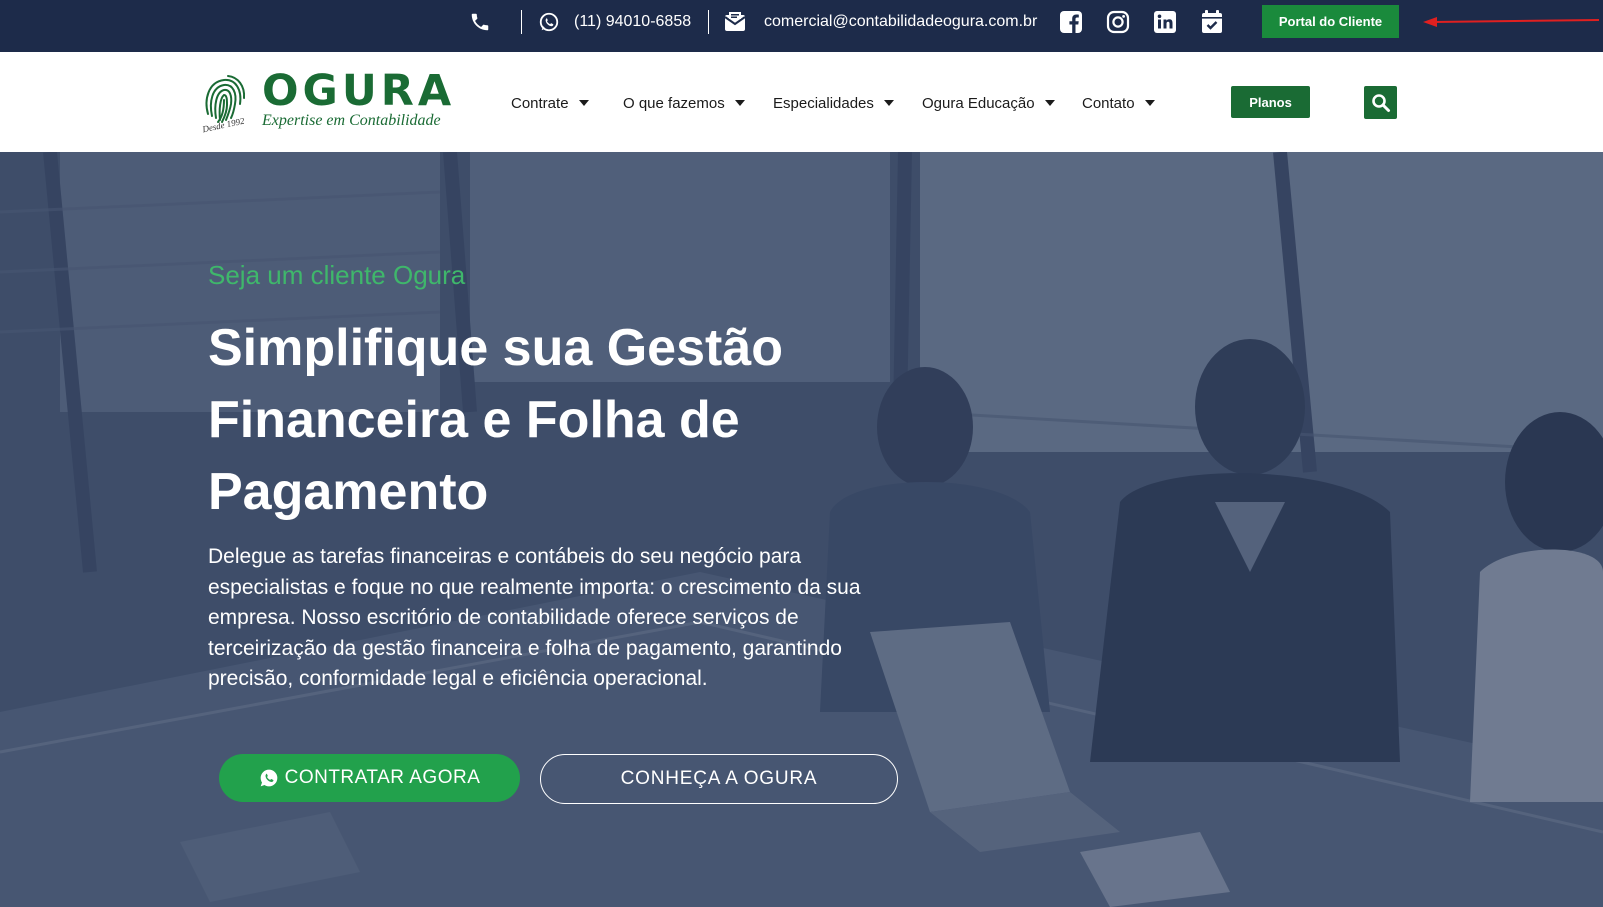 This screenshot has height=907, width=1603. What do you see at coordinates (900, 22) in the screenshot?
I see `email-address: comercial@contabilidadeogura.com.br` at bounding box center [900, 22].